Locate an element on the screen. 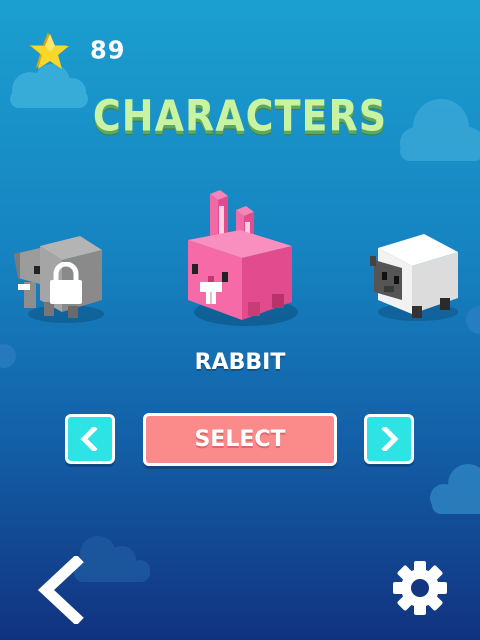 This screenshot has width=480, height=640. select-button-label: SELECT is located at coordinates (240, 439).